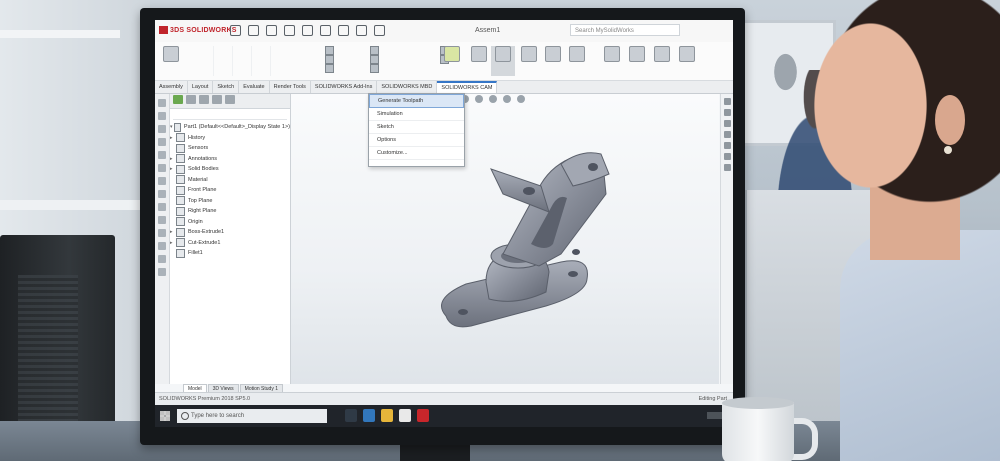 This screenshot has width=1000, height=461. What do you see at coordinates (416, 101) in the screenshot?
I see `menu-item-generate-toolpath: Generate Toolpath` at bounding box center [416, 101].